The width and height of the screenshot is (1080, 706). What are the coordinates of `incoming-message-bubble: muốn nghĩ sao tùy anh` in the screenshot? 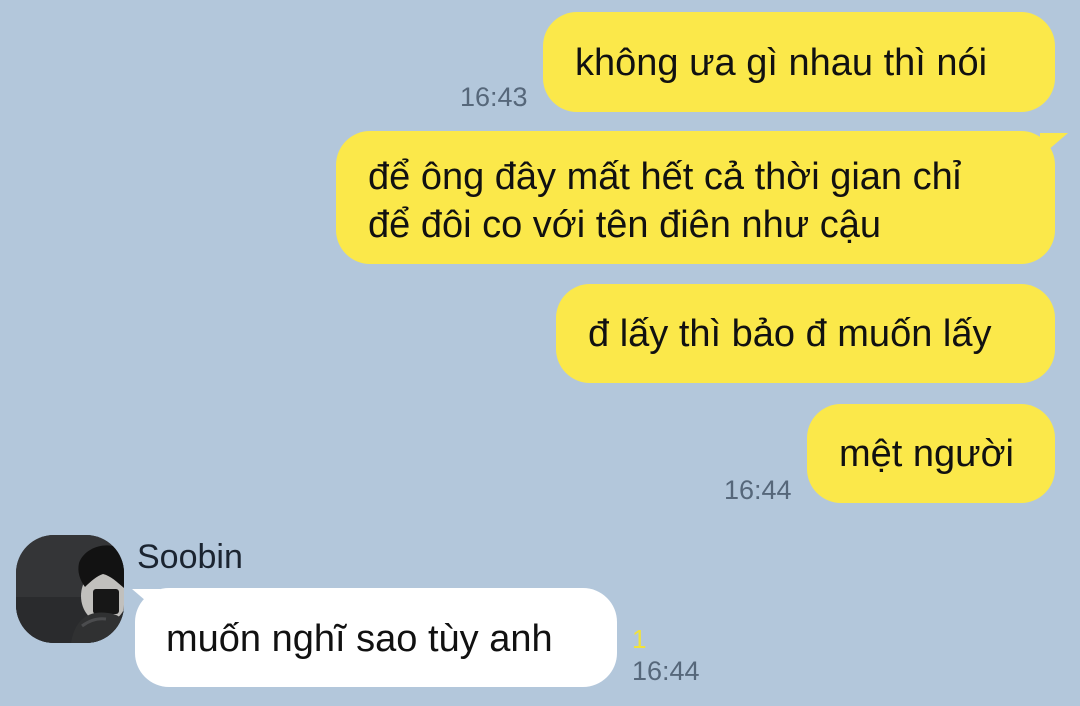 It's located at (376, 637).